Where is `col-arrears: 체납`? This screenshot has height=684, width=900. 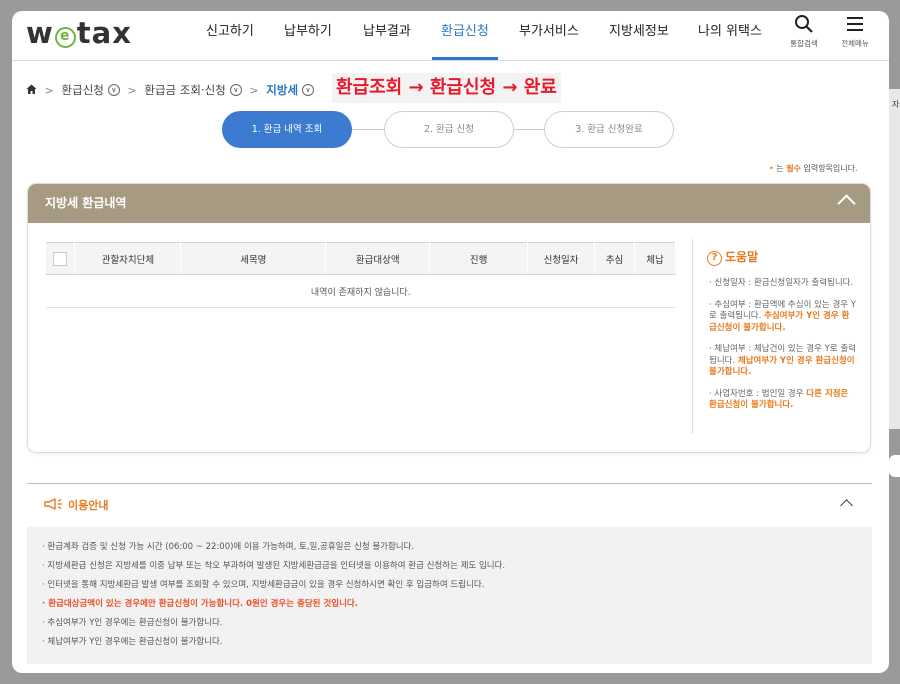
col-arrears: 체납 is located at coordinates (655, 258).